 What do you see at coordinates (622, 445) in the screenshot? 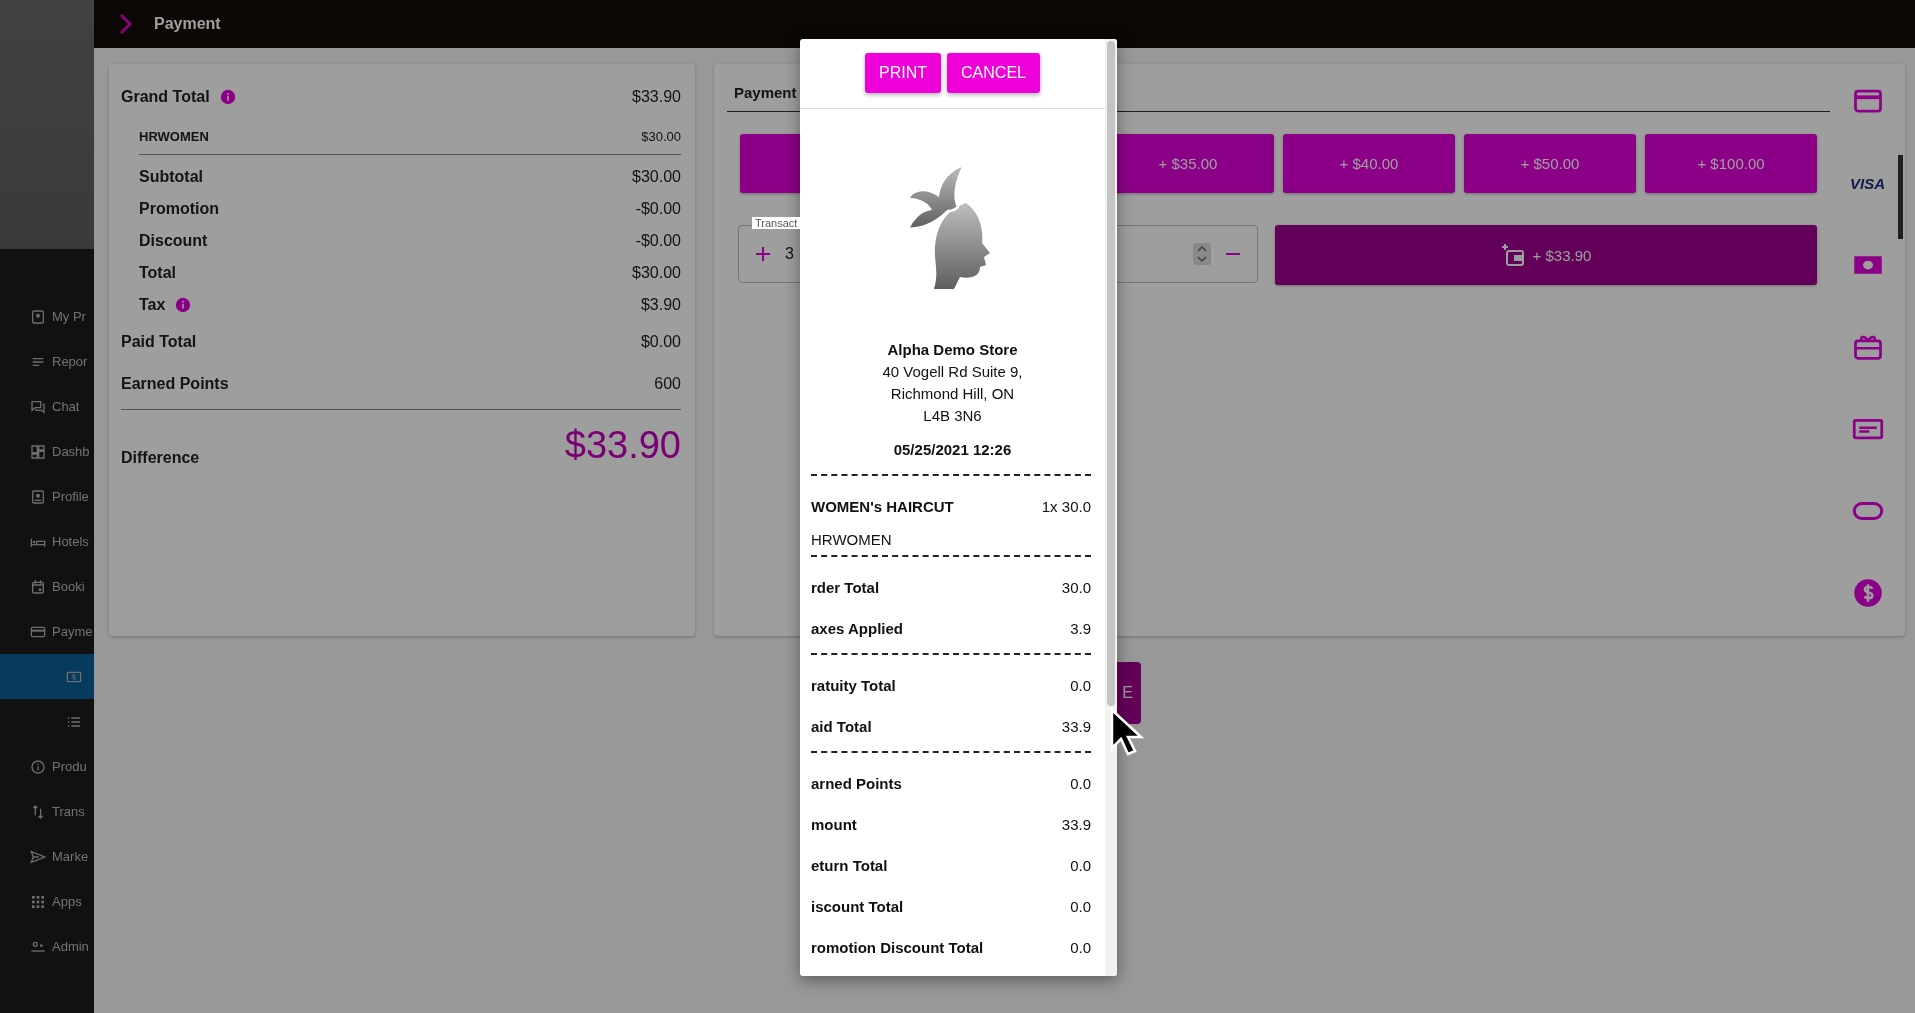
I see `difference-value: $33.90` at bounding box center [622, 445].